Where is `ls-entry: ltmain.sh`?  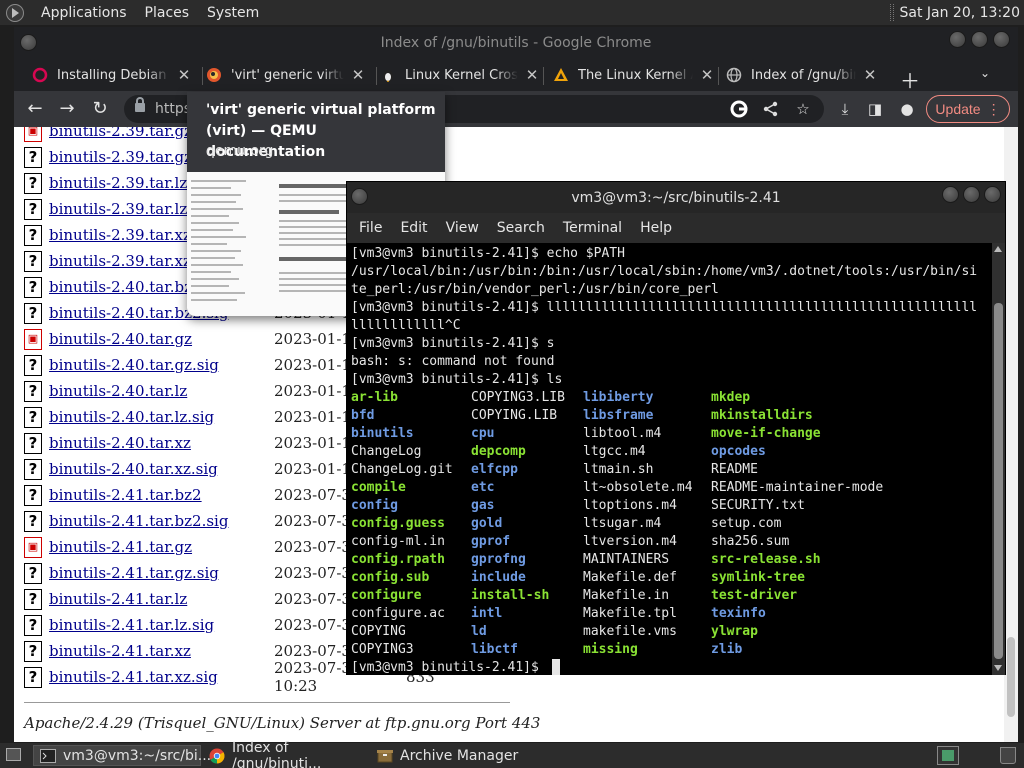
ls-entry: ltmain.sh is located at coordinates (618, 469).